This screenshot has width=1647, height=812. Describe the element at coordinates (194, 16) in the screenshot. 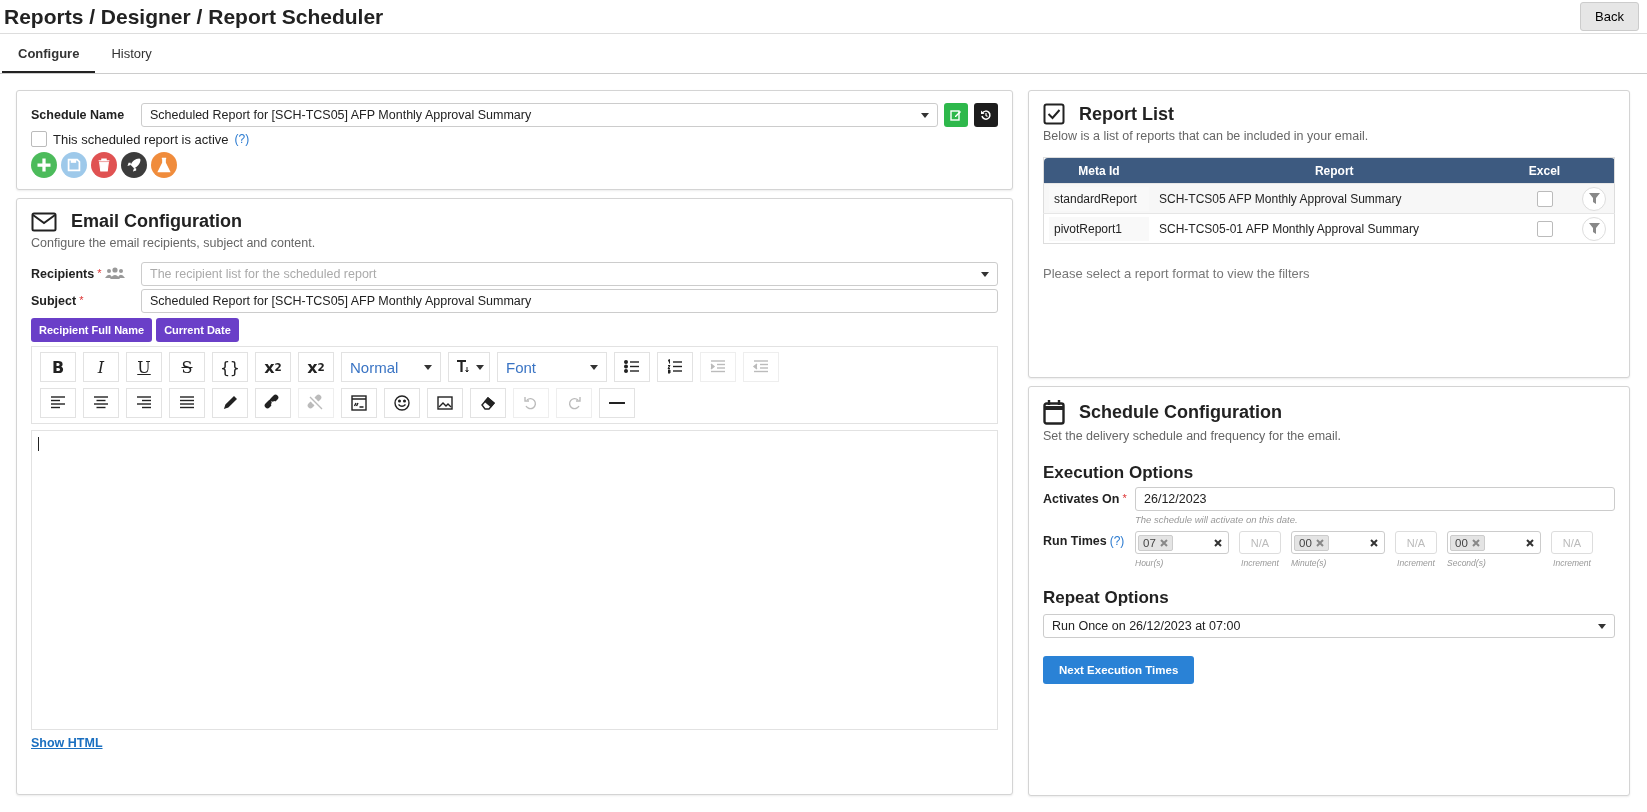

I see `page-title: Reports / Designer / Report Scheduler` at that location.